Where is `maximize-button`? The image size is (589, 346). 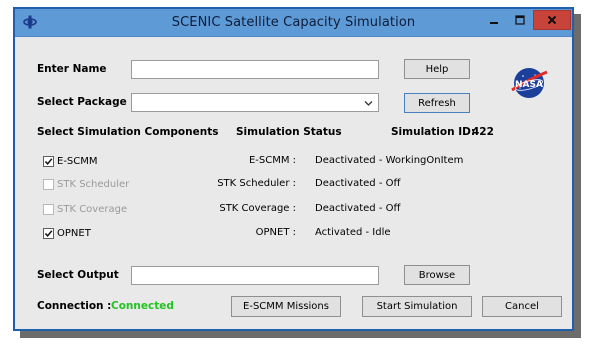 maximize-button is located at coordinates (520, 20).